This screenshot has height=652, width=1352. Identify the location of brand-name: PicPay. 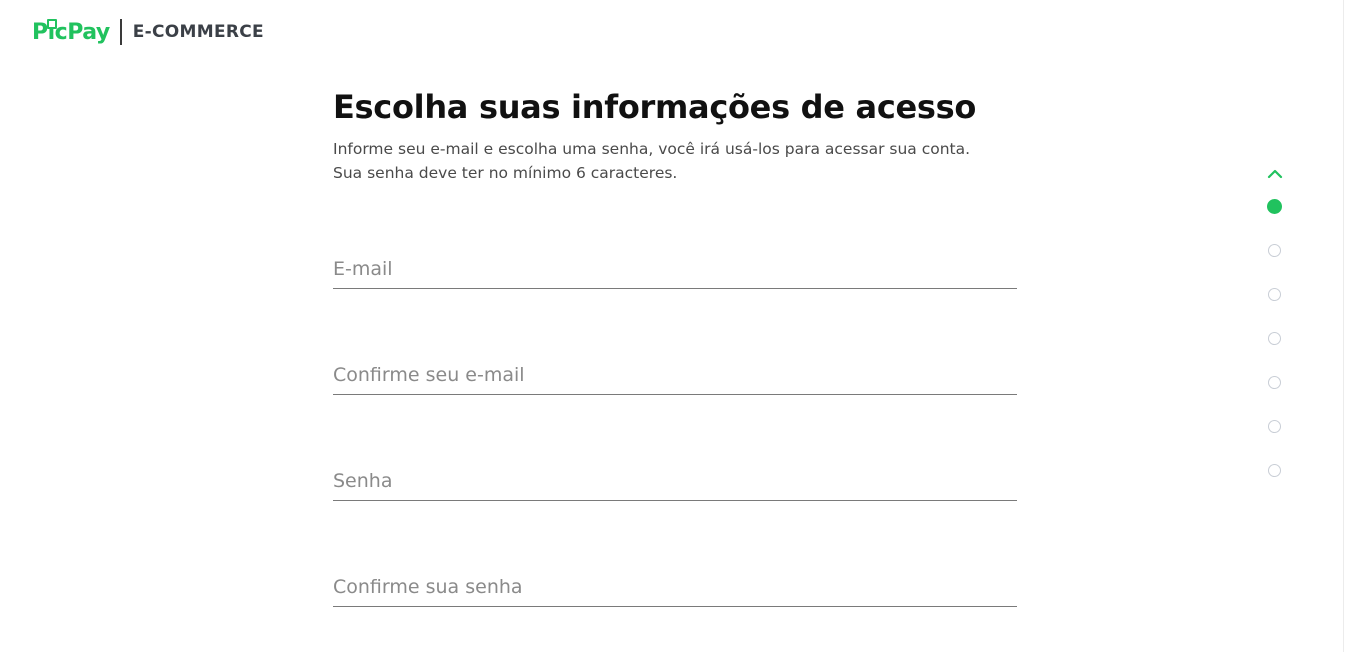
(71, 32).